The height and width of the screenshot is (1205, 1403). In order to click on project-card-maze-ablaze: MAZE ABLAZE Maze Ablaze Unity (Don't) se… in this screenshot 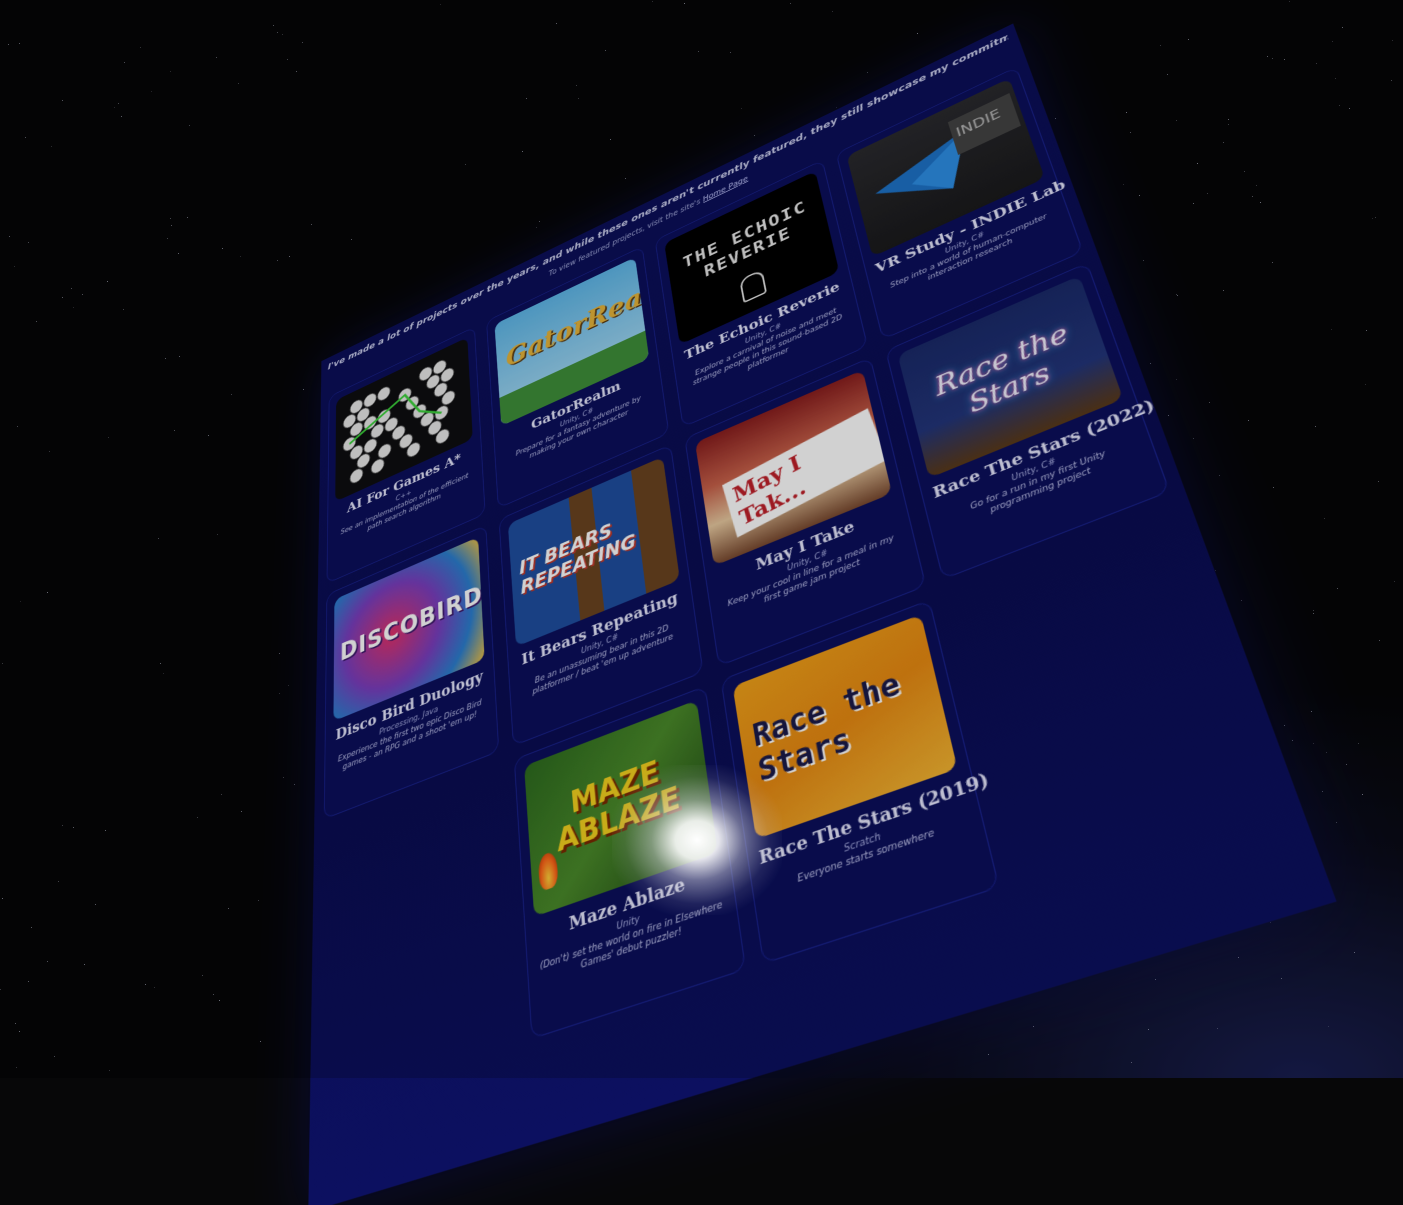, I will do `click(630, 863)`.